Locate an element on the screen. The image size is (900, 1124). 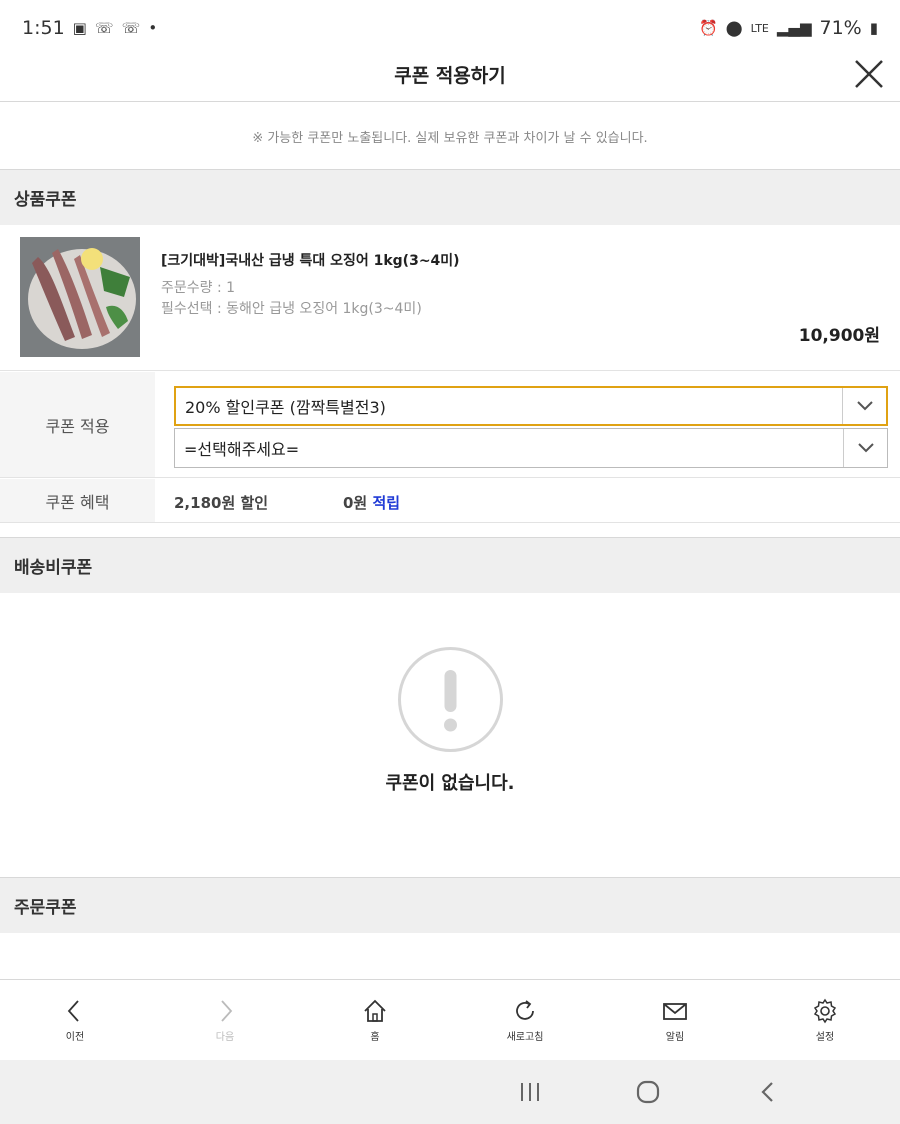
back-button: 이전 is located at coordinates (75, 1020).